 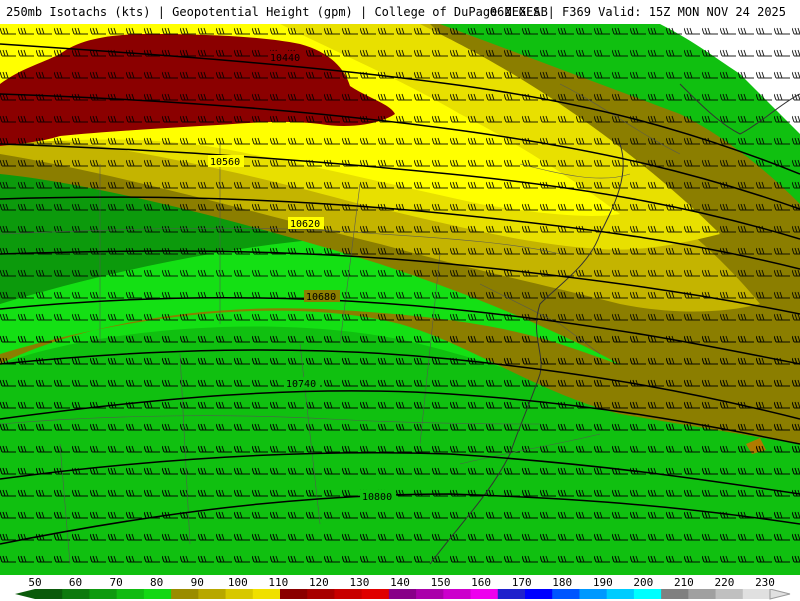 I want to click on colorbar-label: 200, so click(x=643, y=582).